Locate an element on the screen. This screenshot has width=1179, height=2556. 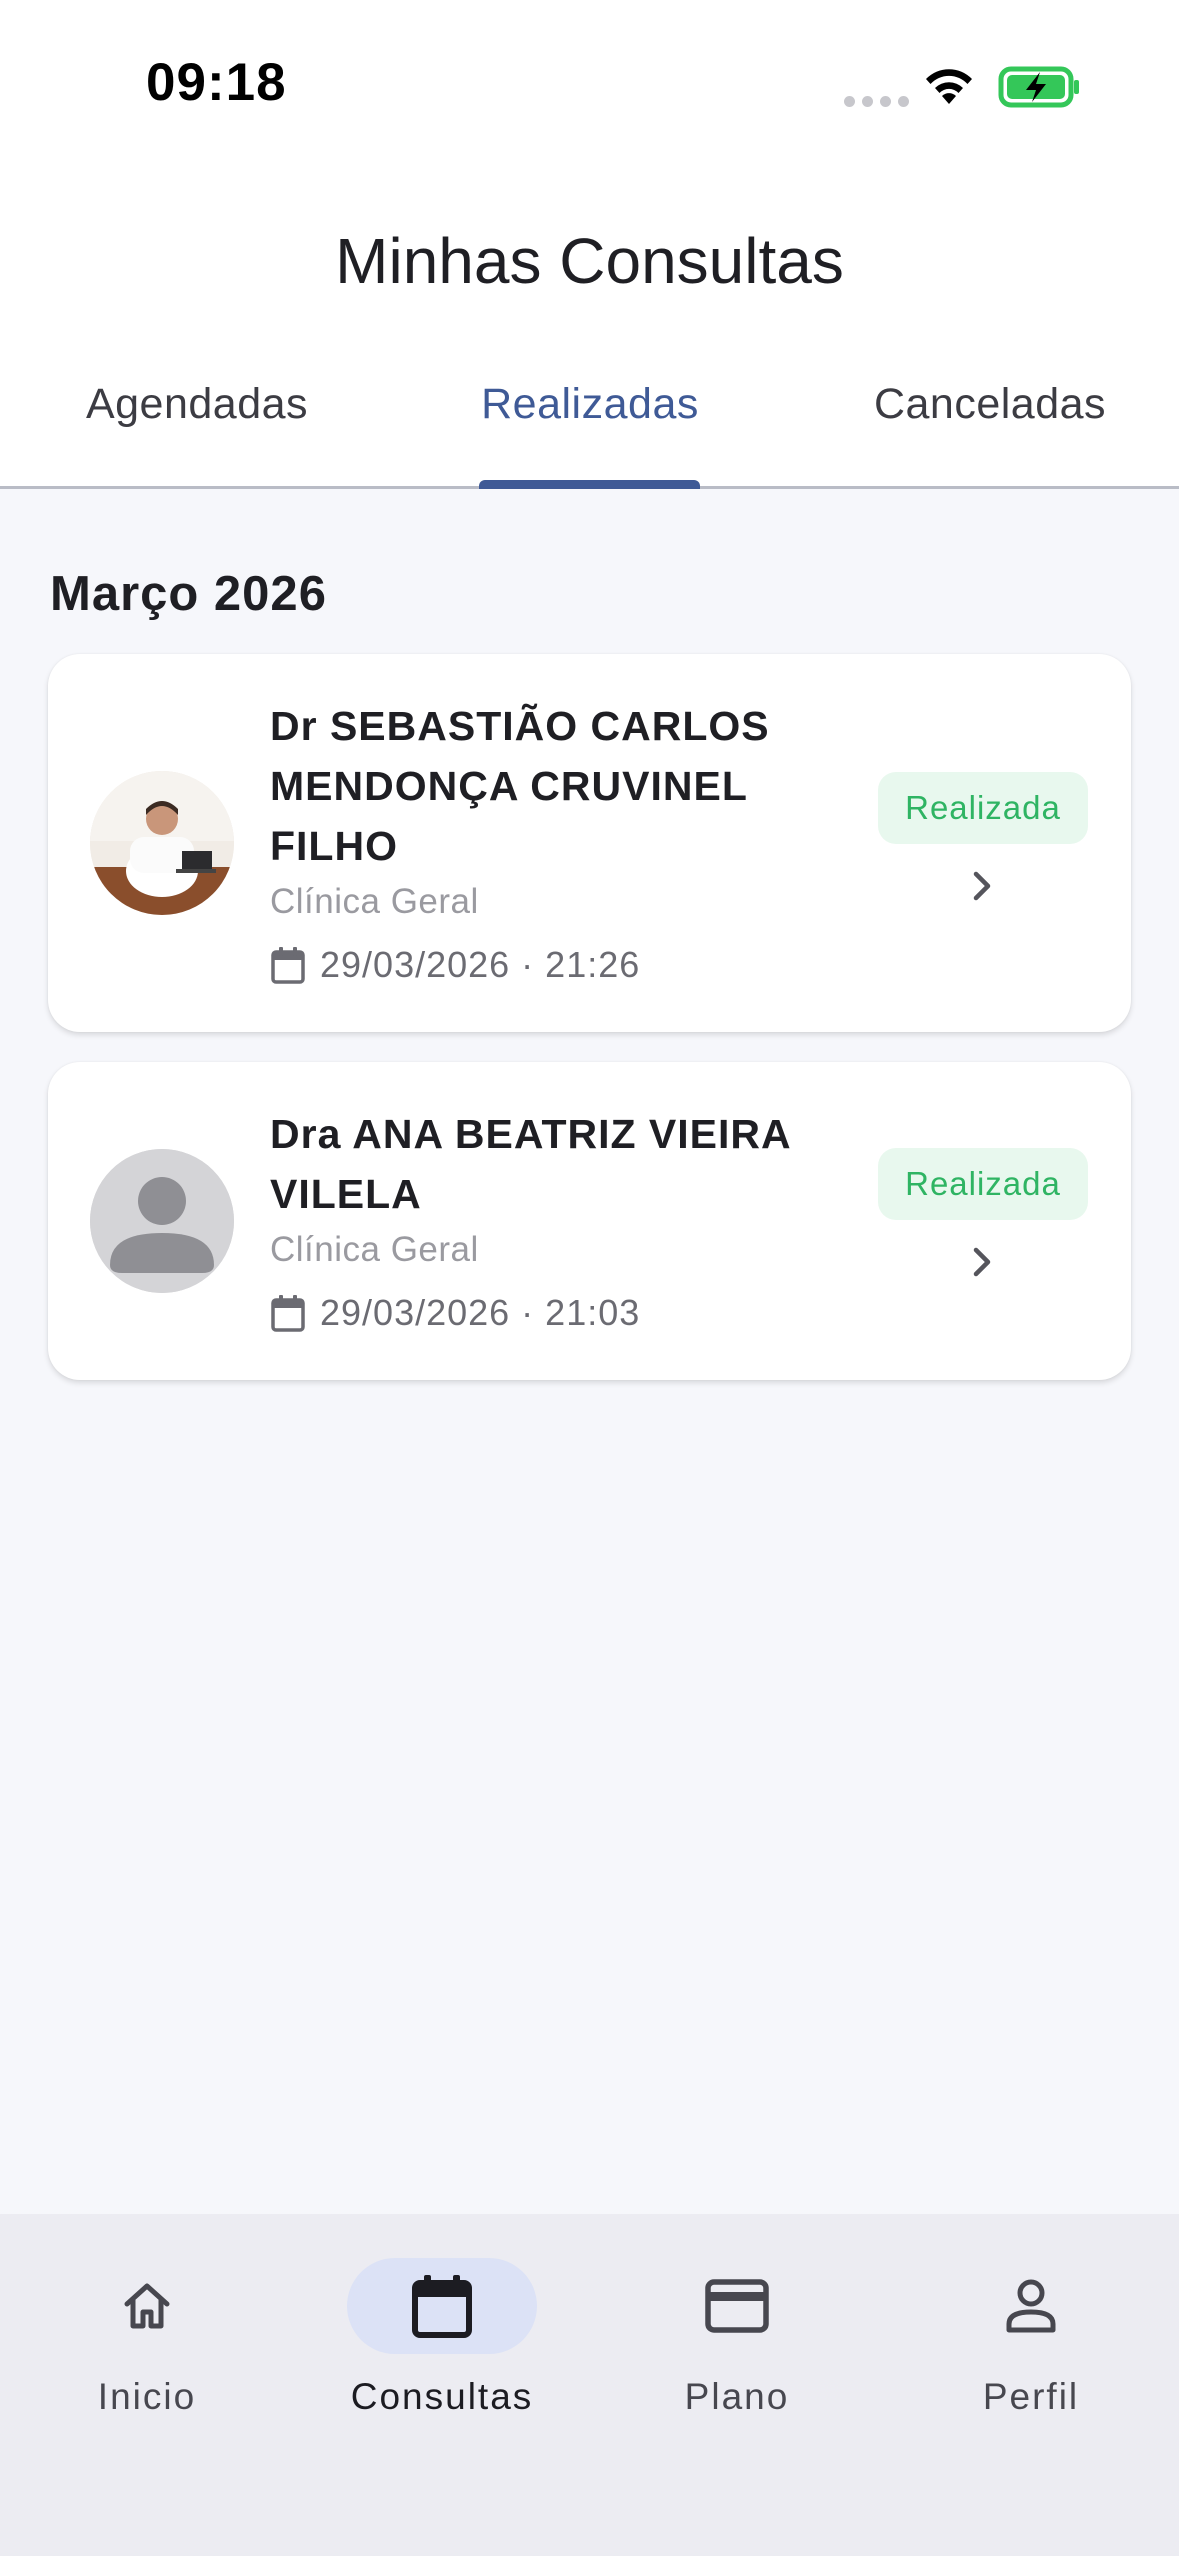
tab-canceladas: Canceladas is located at coordinates (990, 433).